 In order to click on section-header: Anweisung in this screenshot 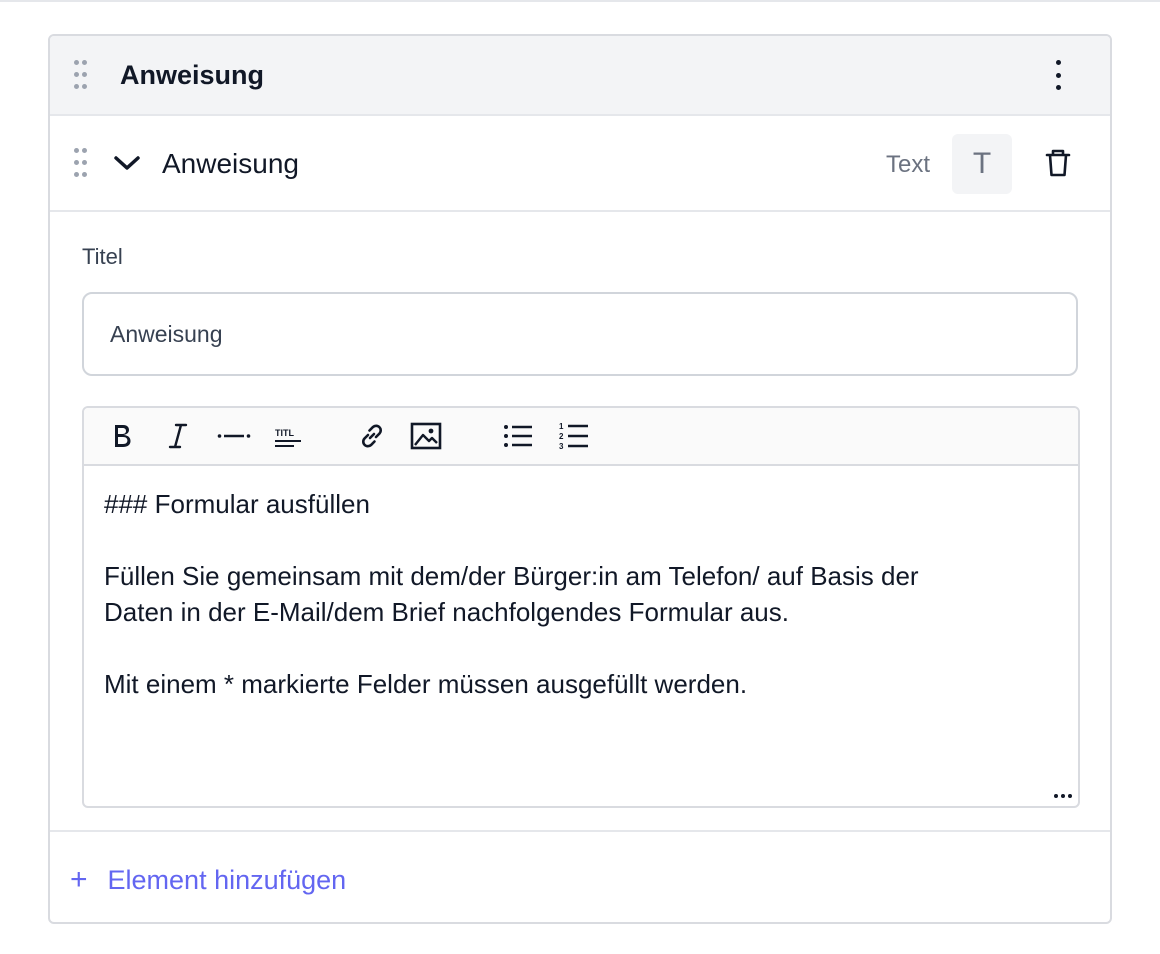, I will do `click(580, 76)`.